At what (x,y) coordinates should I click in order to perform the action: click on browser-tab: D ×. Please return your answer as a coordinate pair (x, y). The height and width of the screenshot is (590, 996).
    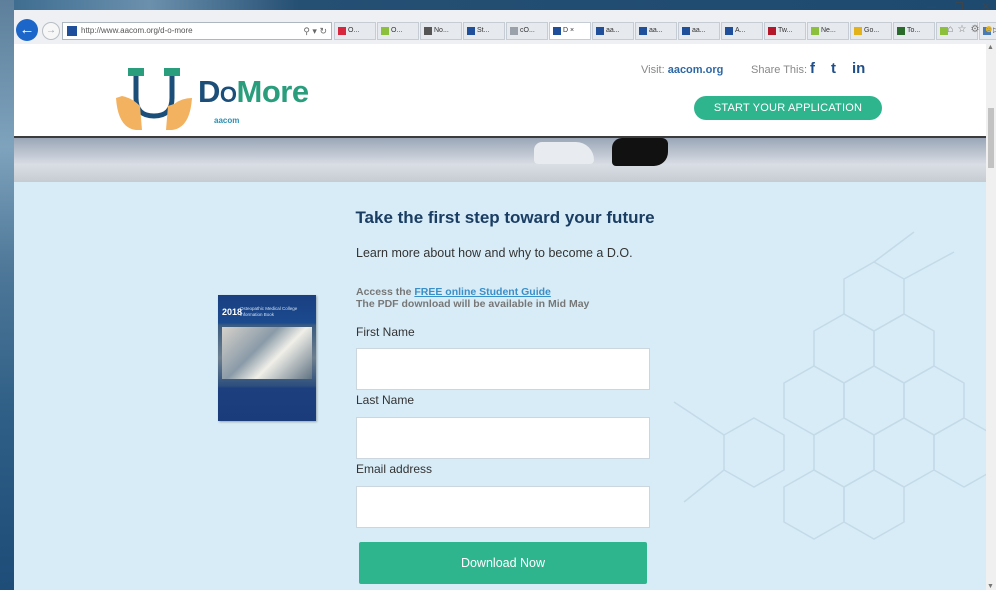
    Looking at the image, I should click on (570, 31).